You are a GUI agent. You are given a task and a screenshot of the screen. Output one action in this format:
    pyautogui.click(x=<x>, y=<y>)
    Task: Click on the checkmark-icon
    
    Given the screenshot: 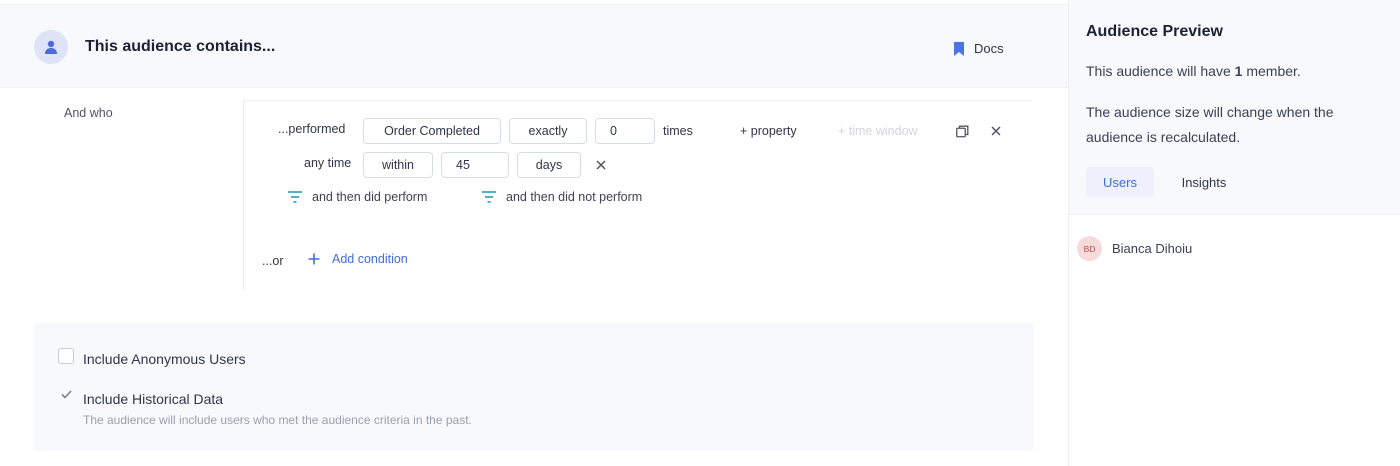 What is the action you would take?
    pyautogui.click(x=66, y=394)
    